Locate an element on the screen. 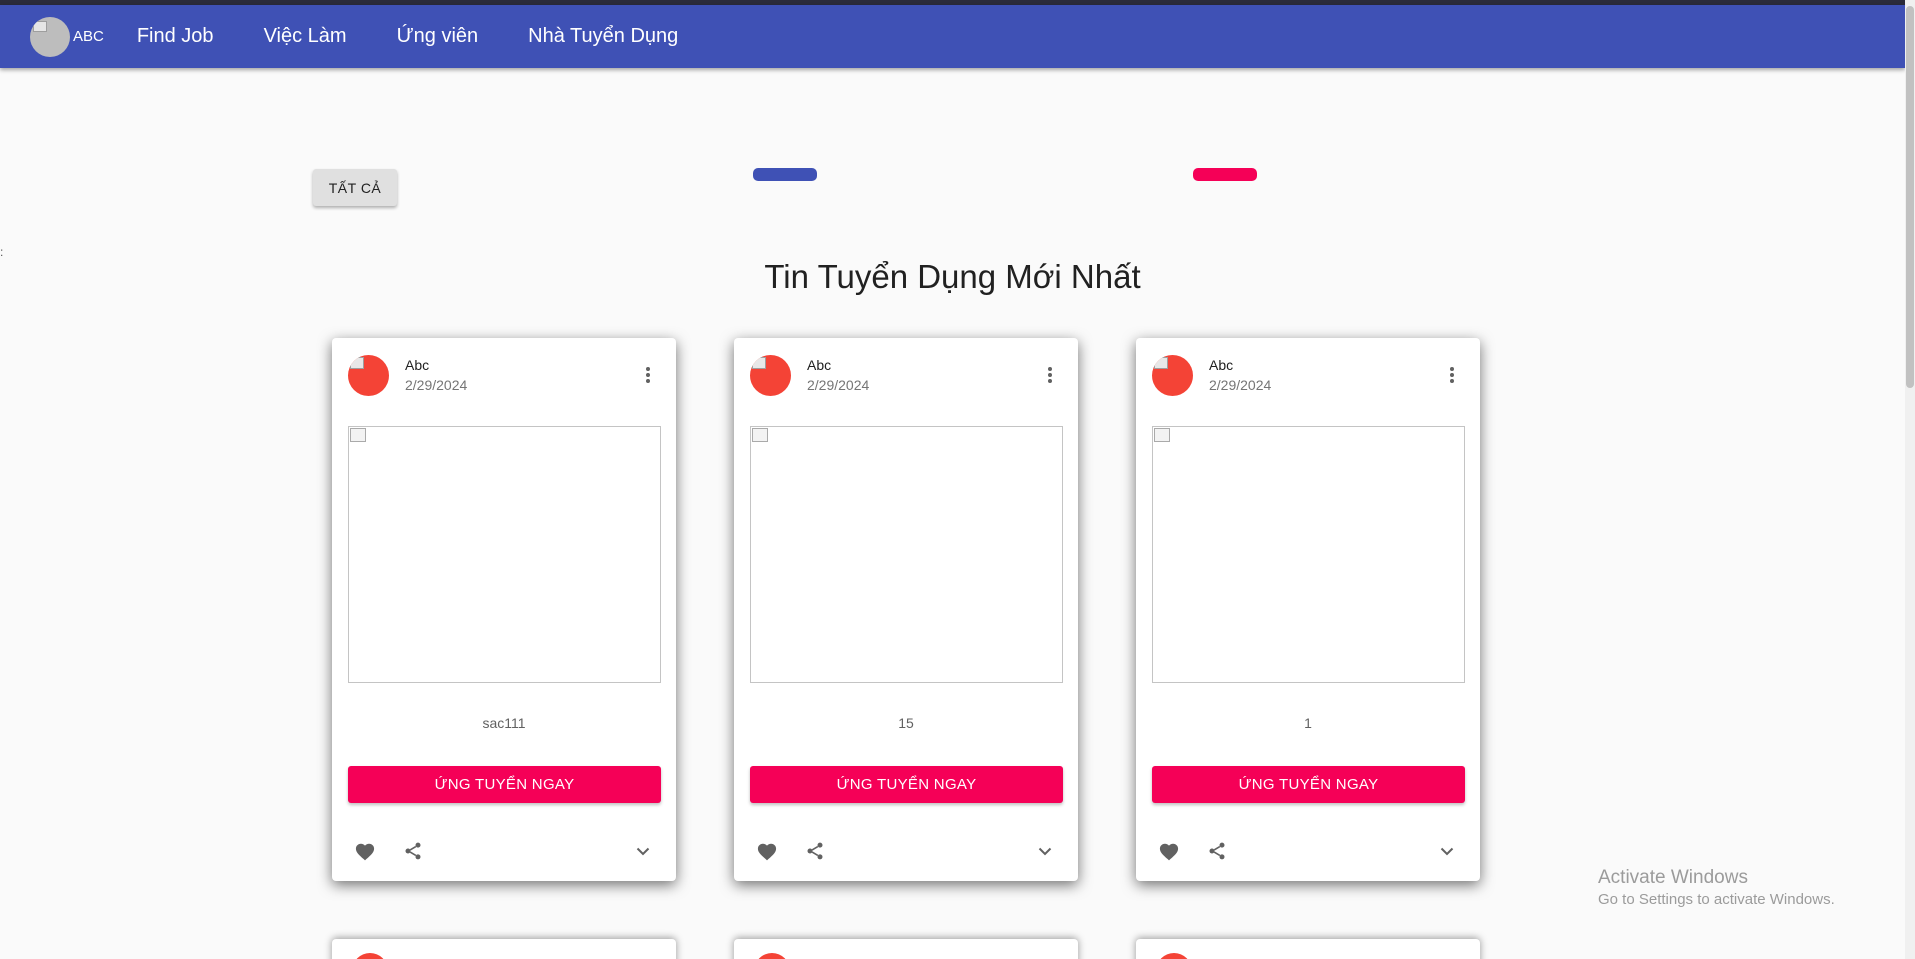  watermark-subtitle: Go to Settings to activate Windows. is located at coordinates (1716, 899).